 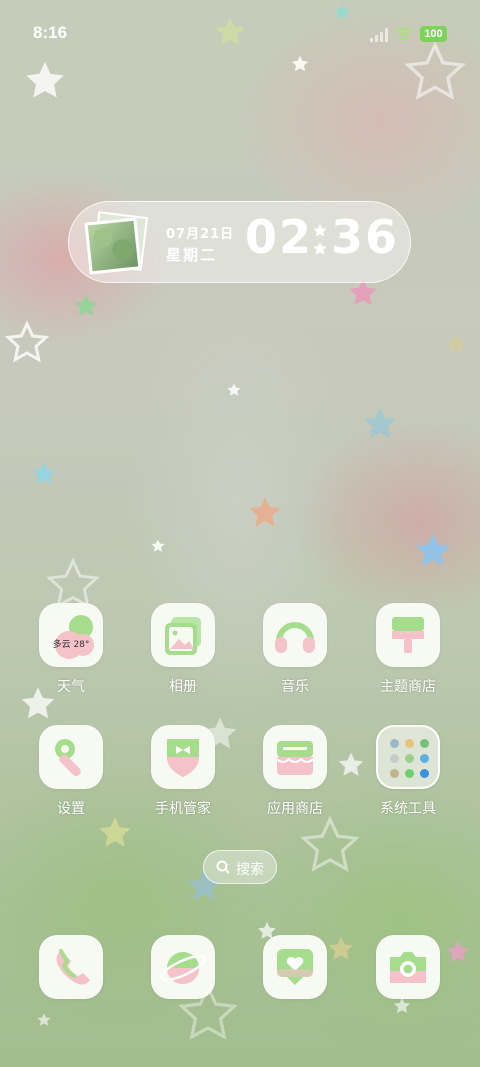 What do you see at coordinates (250, 870) in the screenshot?
I see `search-label: 搜索` at bounding box center [250, 870].